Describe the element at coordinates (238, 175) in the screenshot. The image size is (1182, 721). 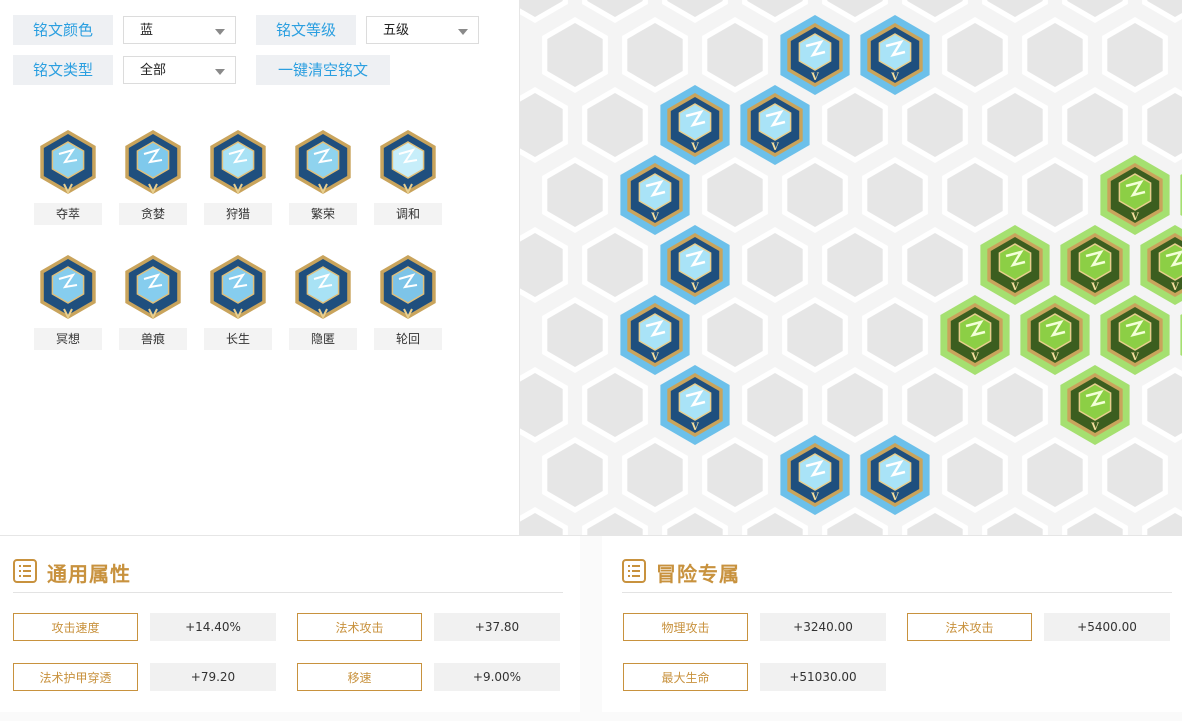
I see `rune-item: 狩猎` at that location.